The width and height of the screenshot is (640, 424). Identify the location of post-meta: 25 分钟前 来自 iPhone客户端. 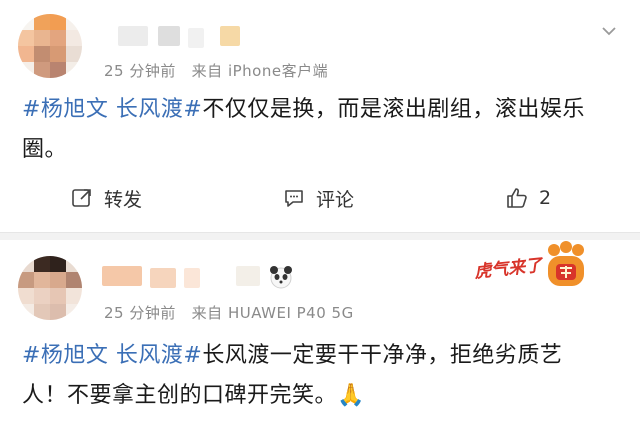
(216, 70).